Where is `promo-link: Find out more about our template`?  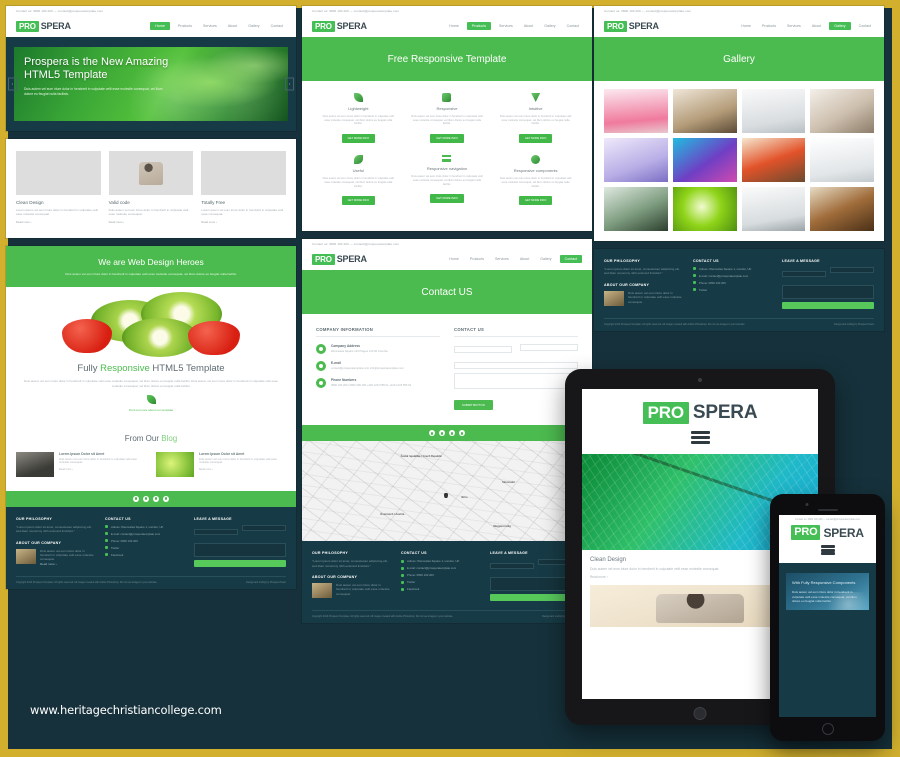 promo-link: Find out more about our template is located at coordinates (151, 410).